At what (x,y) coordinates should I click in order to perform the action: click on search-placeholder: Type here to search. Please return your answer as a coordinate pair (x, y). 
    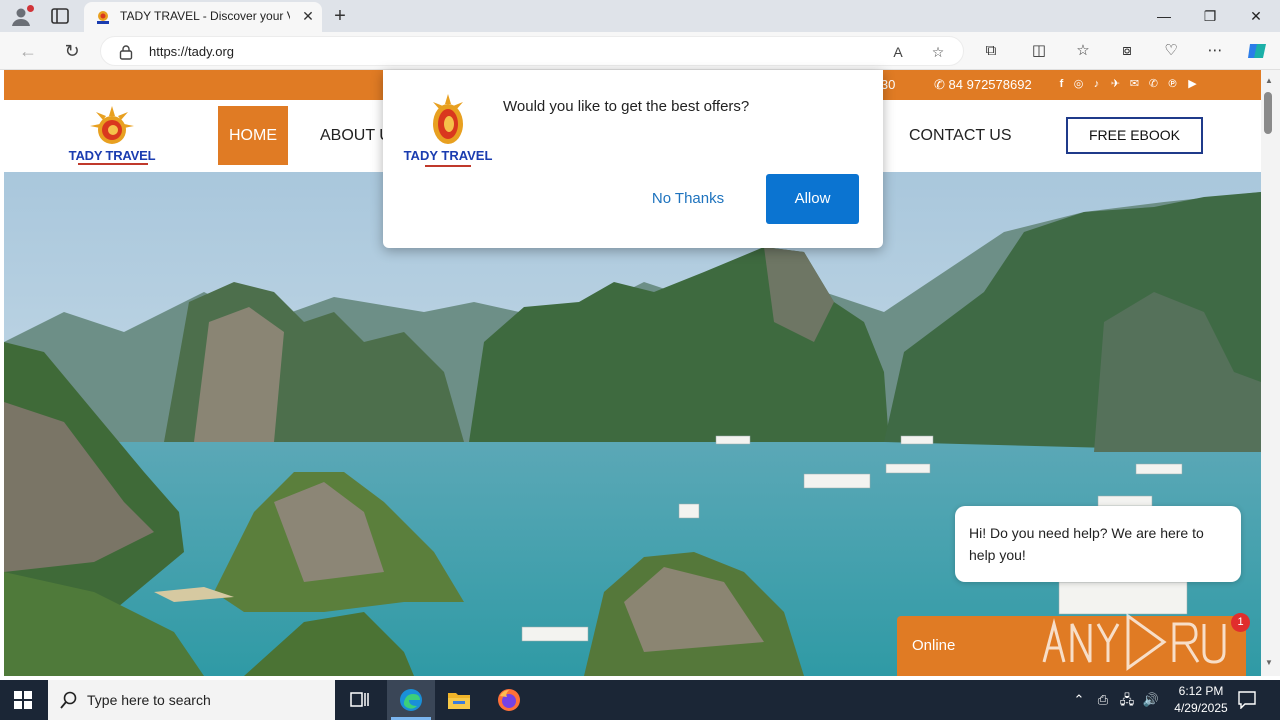
    Looking at the image, I should click on (149, 700).